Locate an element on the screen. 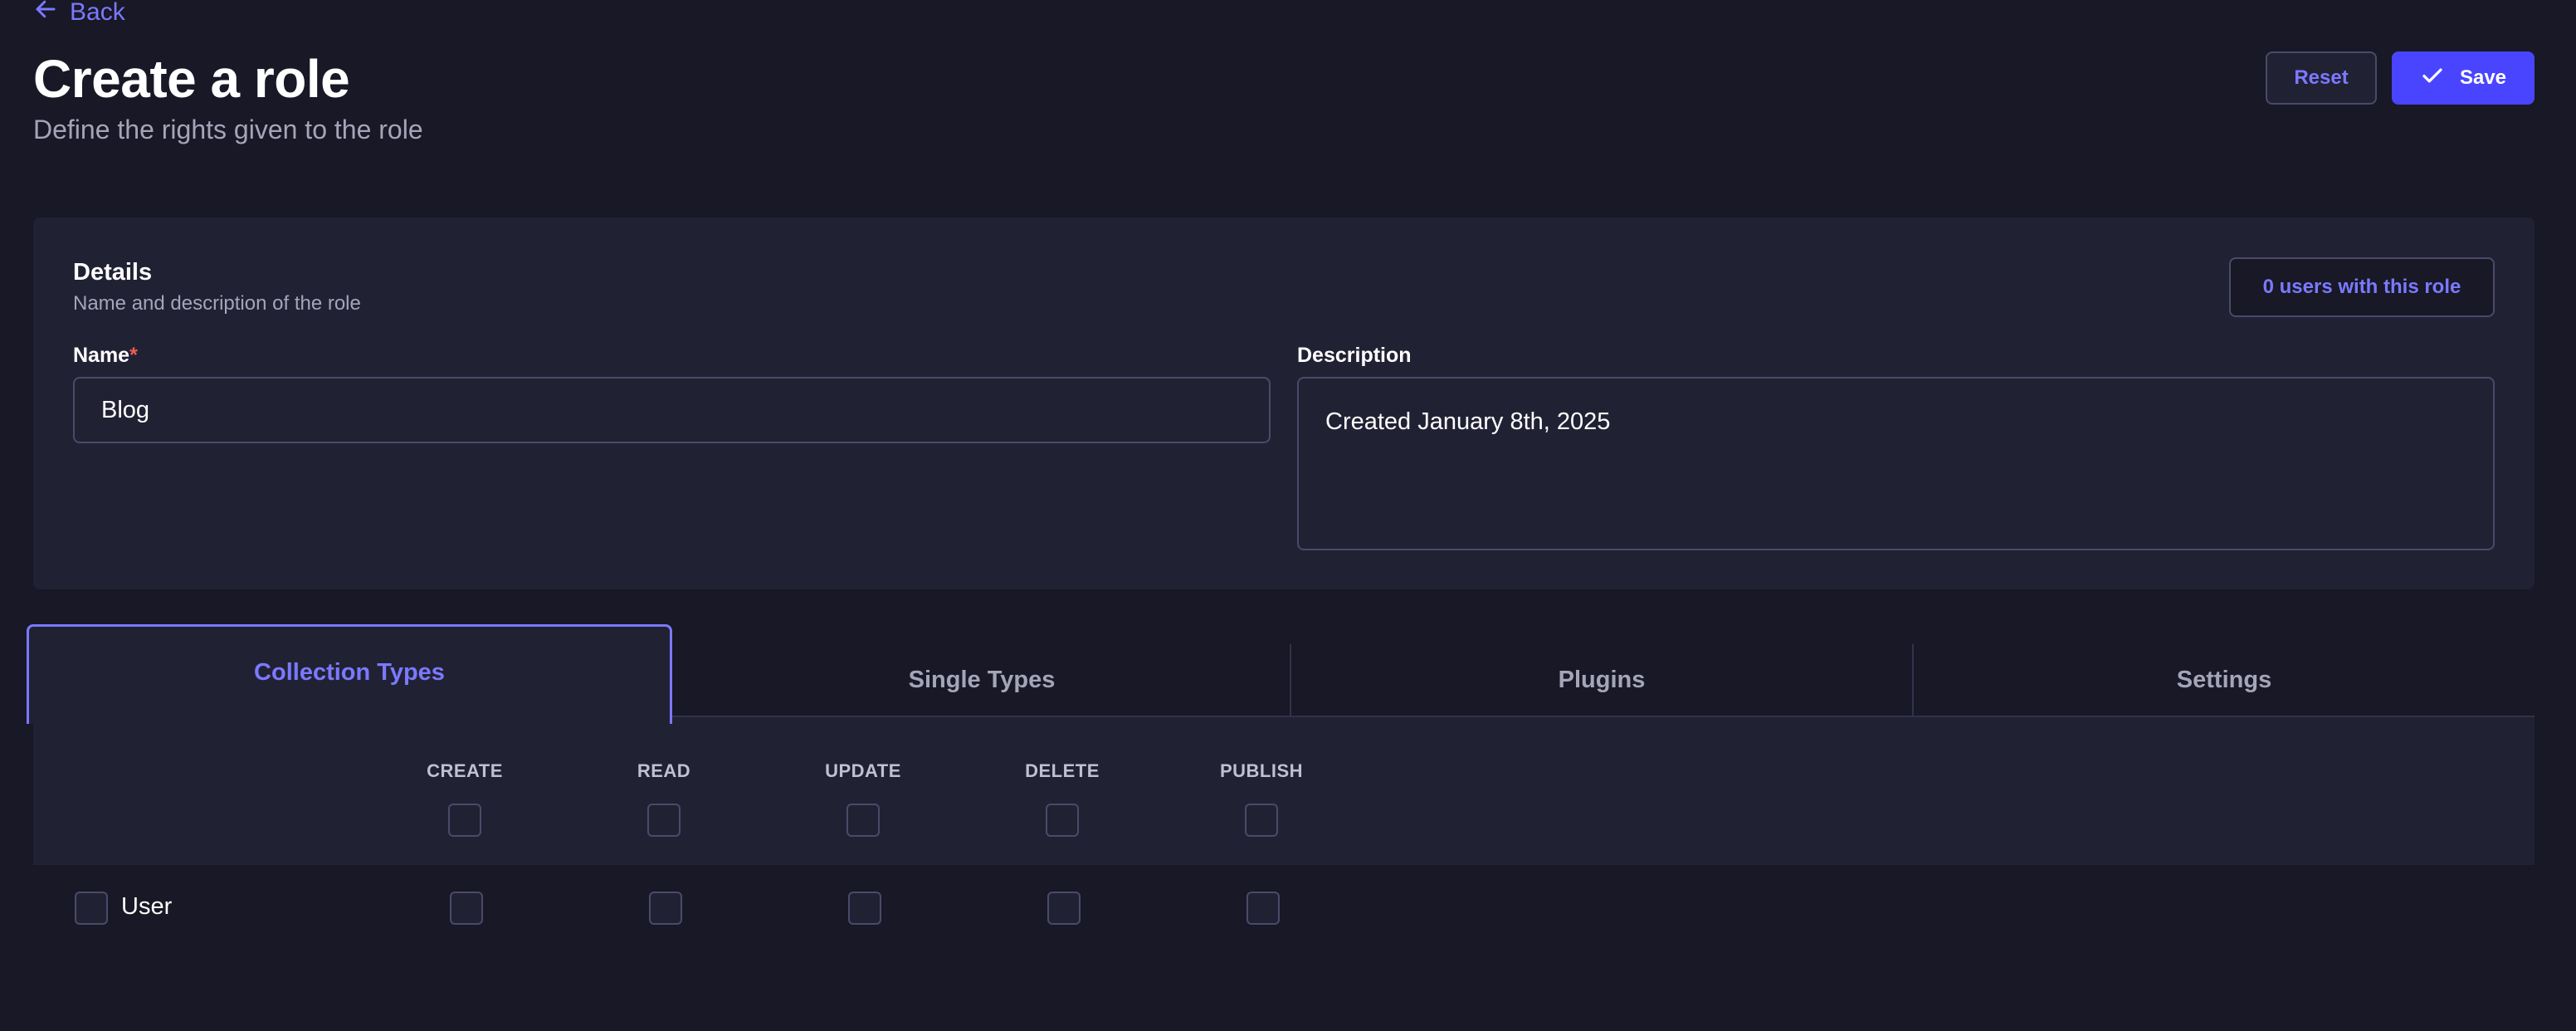 This screenshot has width=2576, height=1031. details-subtitle: Name and description of the role is located at coordinates (217, 303).